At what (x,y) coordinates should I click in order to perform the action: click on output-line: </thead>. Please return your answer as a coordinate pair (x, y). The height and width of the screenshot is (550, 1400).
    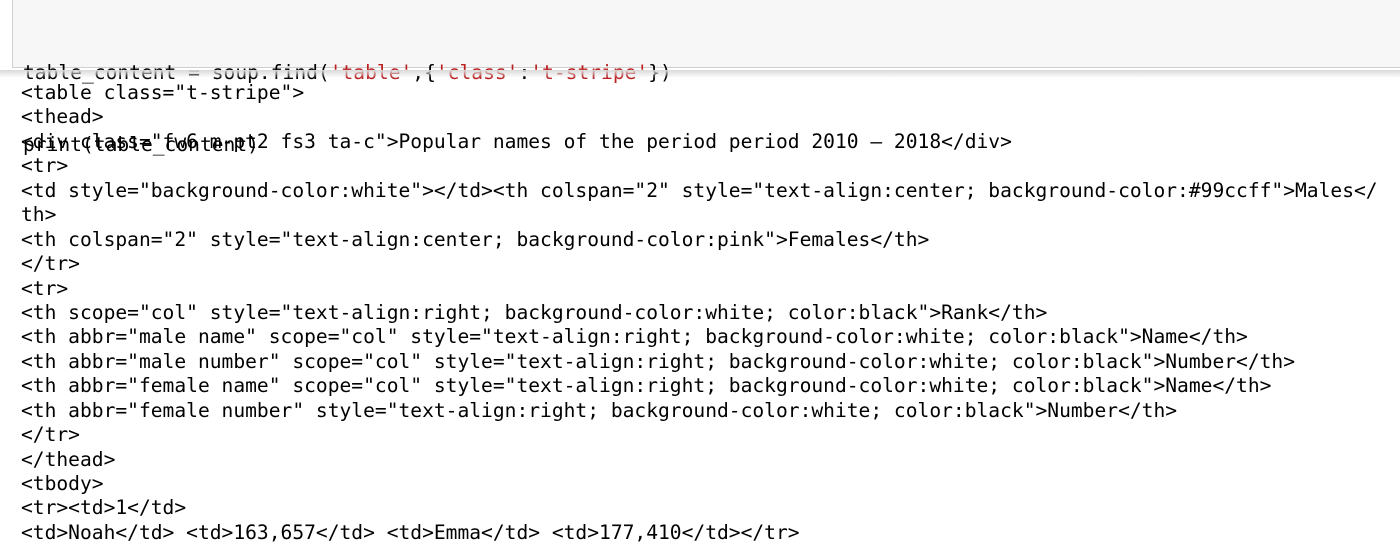
    Looking at the image, I should click on (68, 459).